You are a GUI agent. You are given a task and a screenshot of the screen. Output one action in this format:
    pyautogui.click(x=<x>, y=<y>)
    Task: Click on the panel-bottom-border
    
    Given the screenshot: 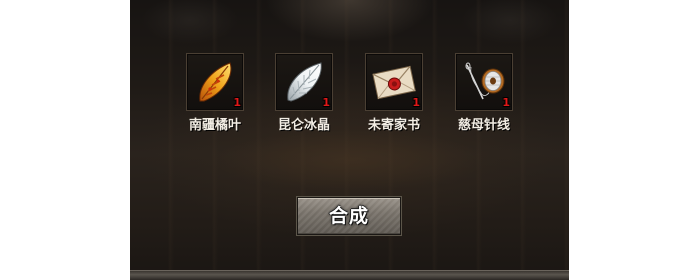 What is the action you would take?
    pyautogui.click(x=349, y=275)
    